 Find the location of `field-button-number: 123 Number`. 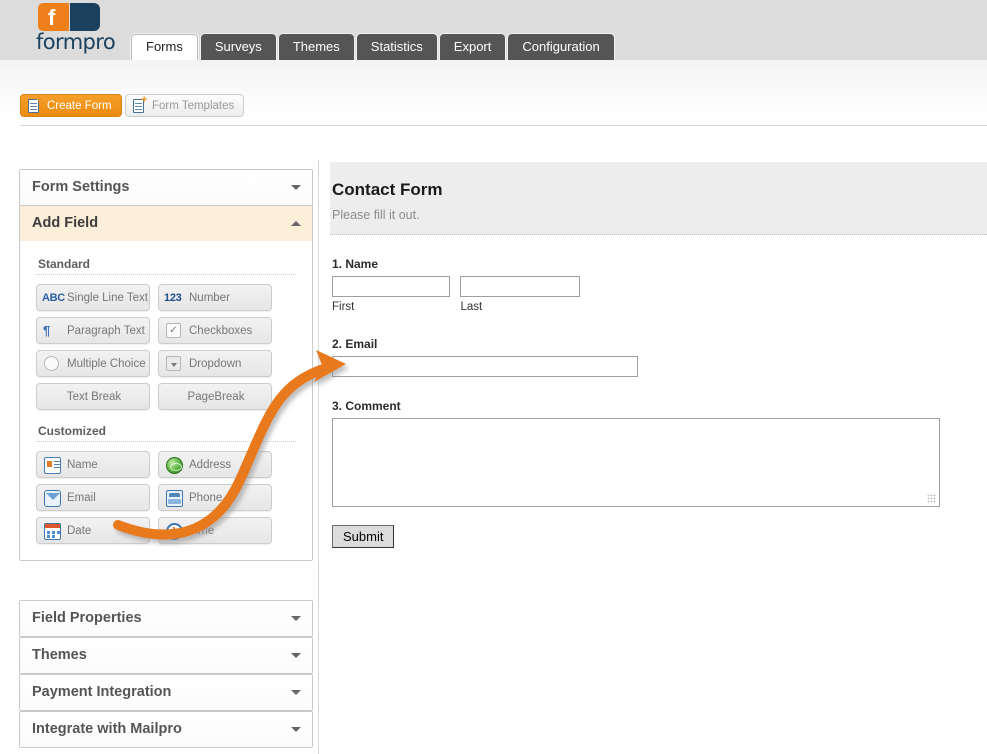

field-button-number: 123 Number is located at coordinates (215, 297).